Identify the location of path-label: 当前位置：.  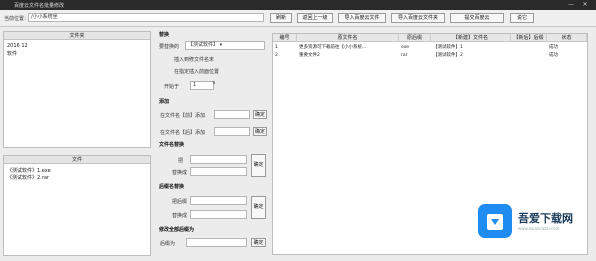
(17, 19).